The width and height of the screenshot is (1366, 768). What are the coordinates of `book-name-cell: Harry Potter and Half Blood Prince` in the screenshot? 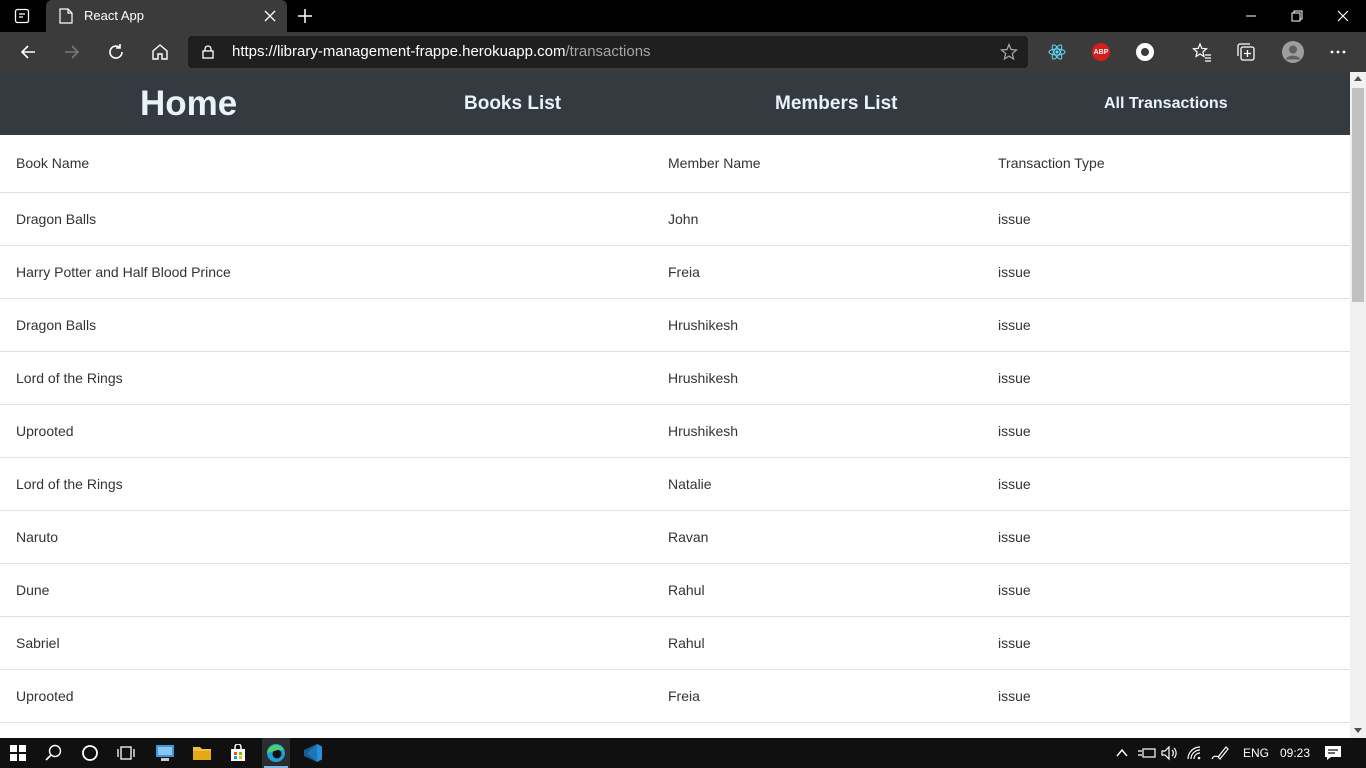 It's located at (326, 272).